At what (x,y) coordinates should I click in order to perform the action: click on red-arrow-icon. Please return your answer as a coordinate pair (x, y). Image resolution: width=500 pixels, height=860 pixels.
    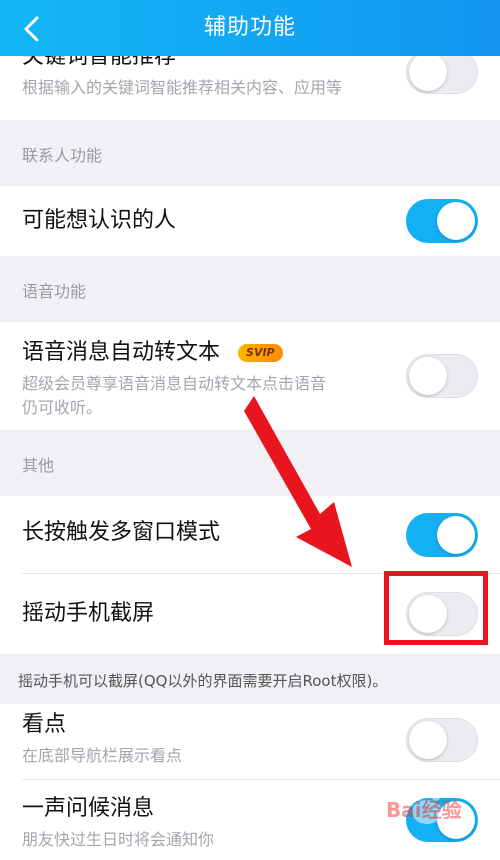
    Looking at the image, I should click on (298, 481).